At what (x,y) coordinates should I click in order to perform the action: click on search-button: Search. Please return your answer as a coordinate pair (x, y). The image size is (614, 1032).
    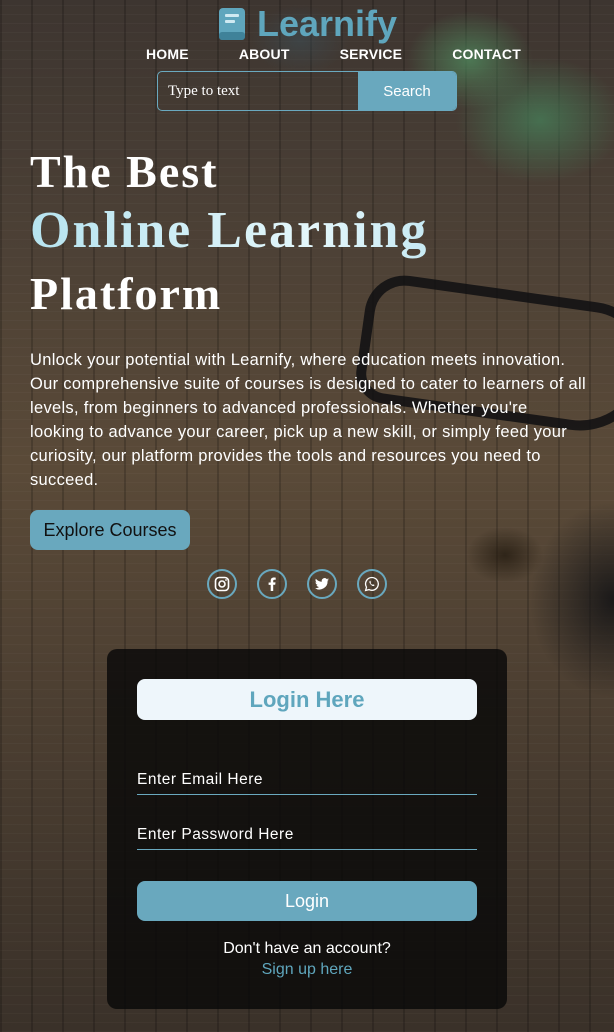
    Looking at the image, I should click on (407, 91).